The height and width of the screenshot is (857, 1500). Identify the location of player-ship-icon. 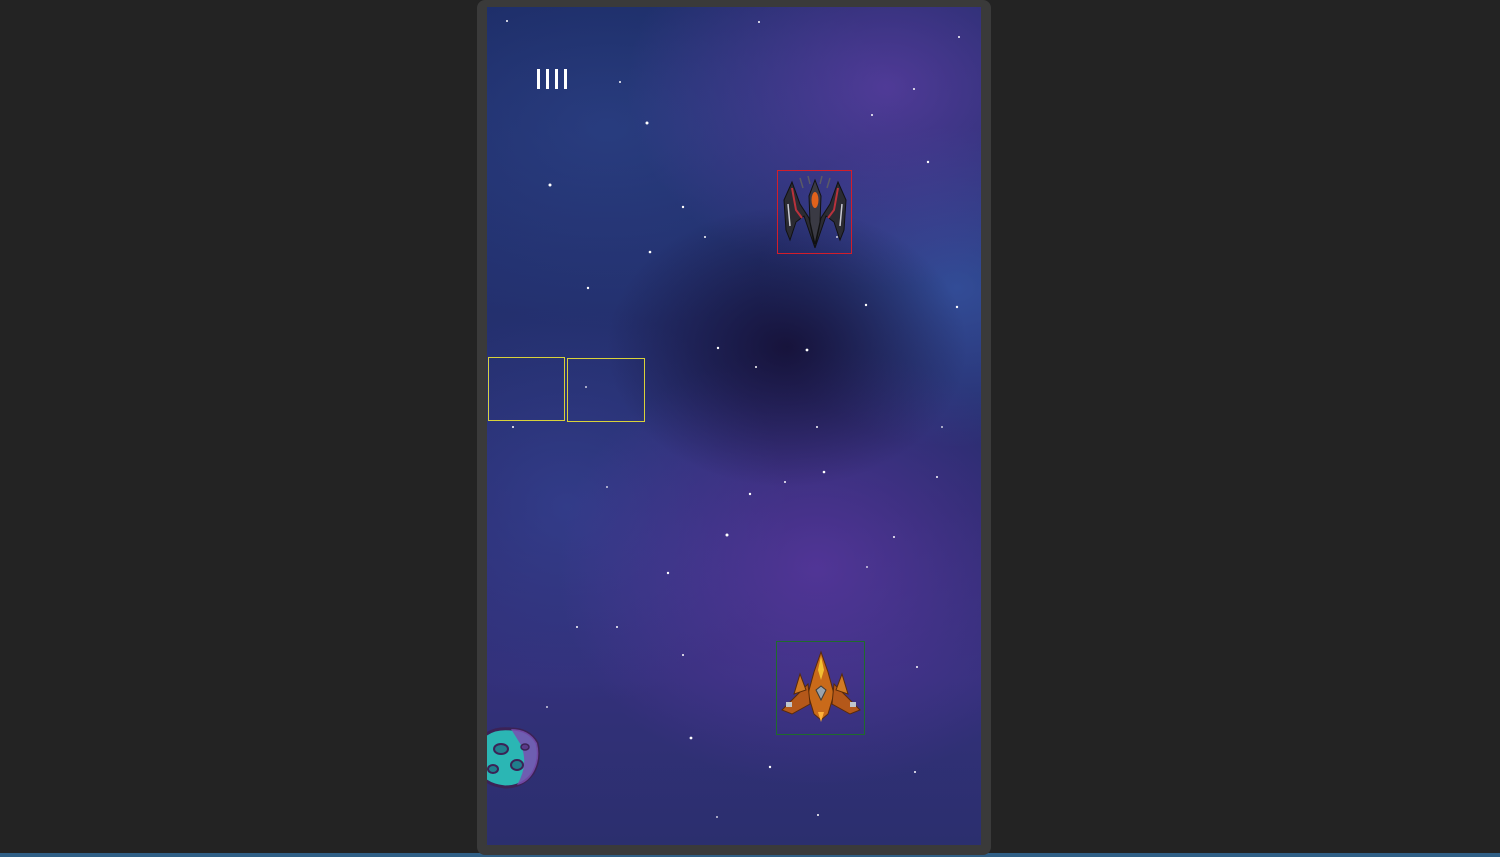
(821, 686).